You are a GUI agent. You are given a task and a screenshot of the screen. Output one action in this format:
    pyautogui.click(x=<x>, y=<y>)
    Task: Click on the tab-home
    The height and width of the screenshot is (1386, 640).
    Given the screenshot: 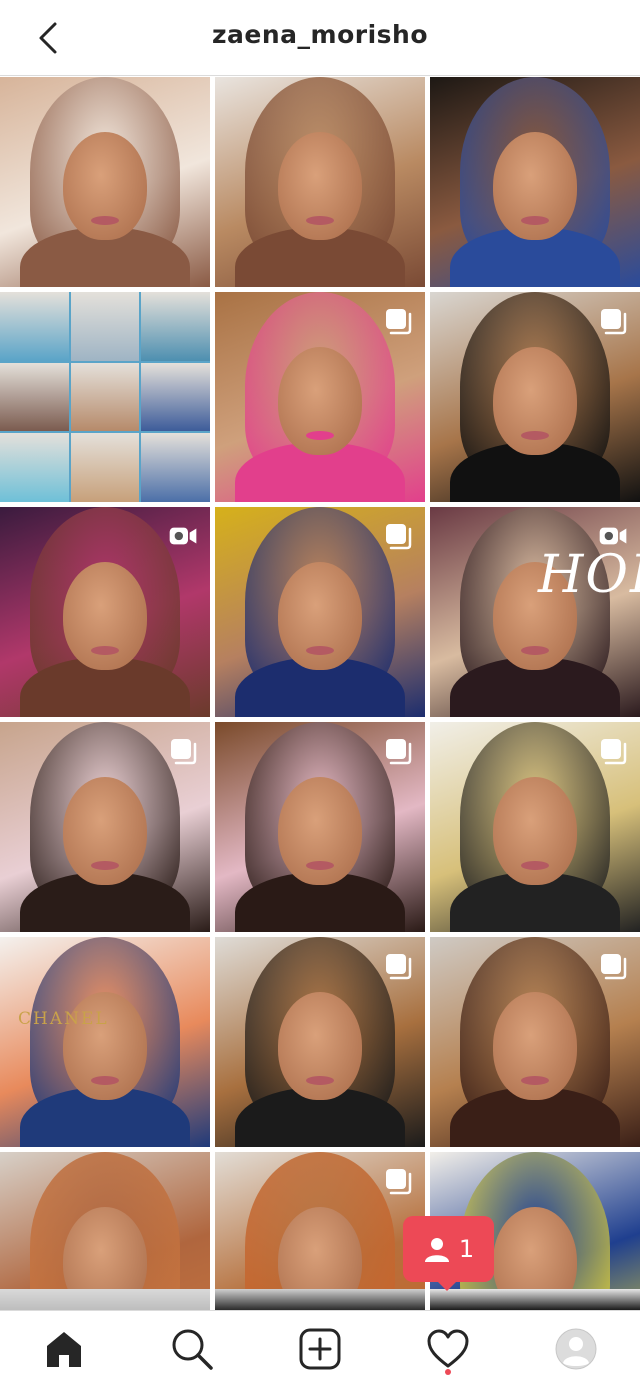 What is the action you would take?
    pyautogui.click(x=64, y=1349)
    